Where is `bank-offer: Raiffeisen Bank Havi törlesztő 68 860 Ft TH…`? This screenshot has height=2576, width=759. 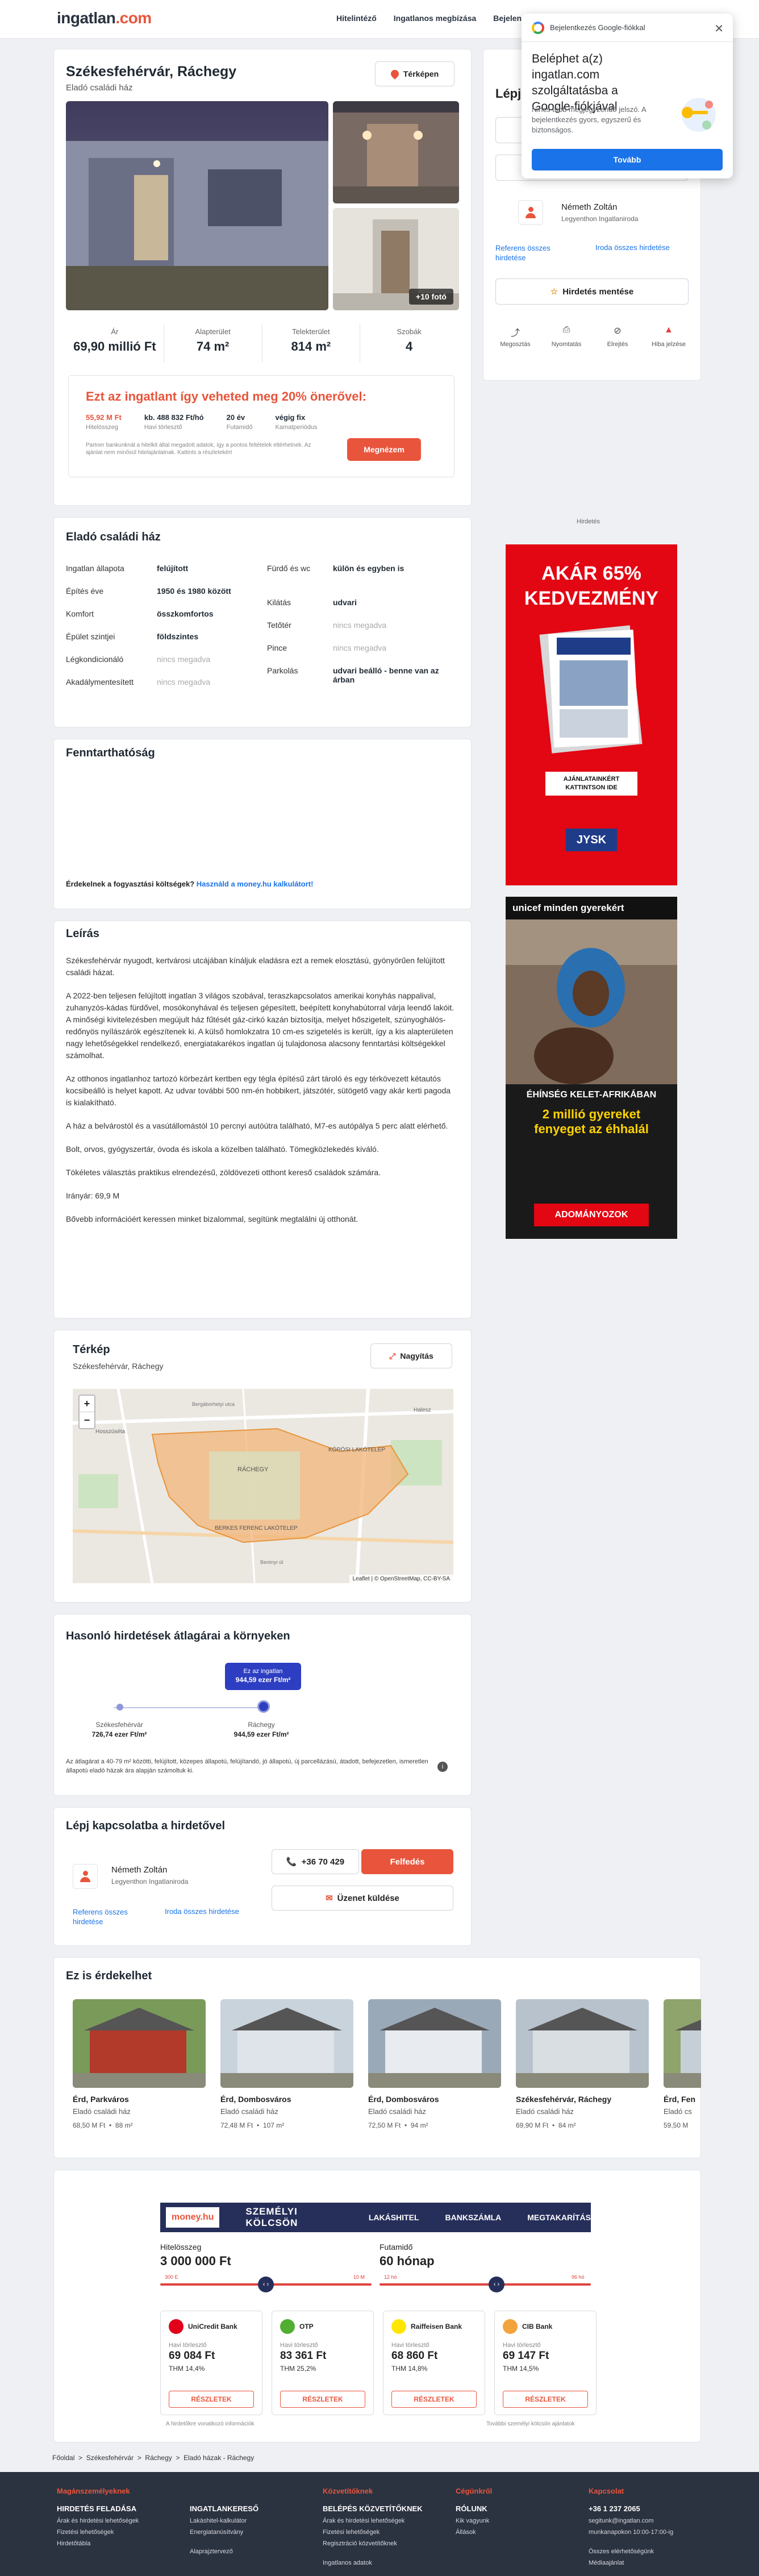 bank-offer: Raiffeisen Bank Havi törlesztő 68 860 Ft TH… is located at coordinates (434, 2363).